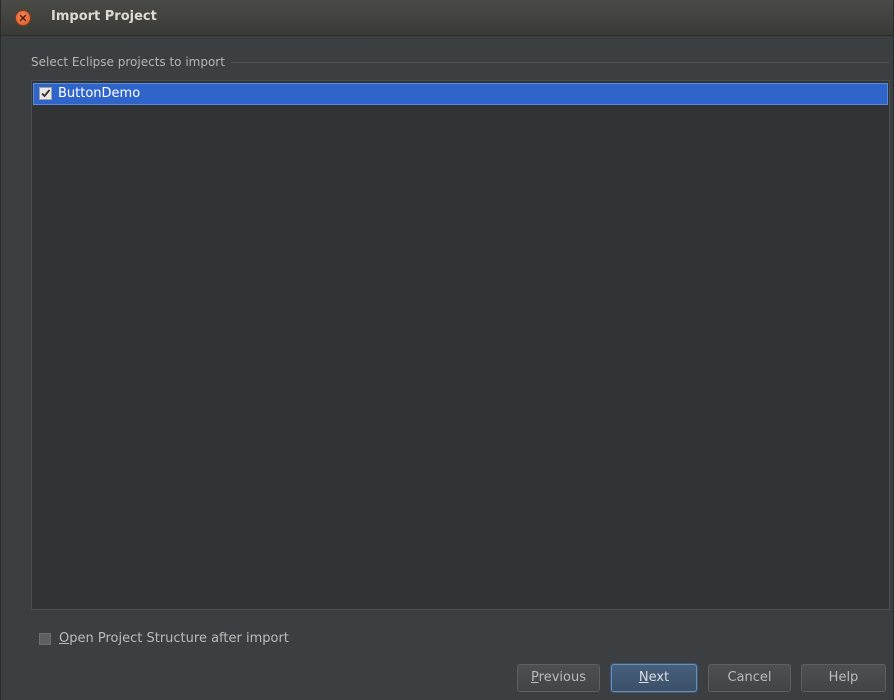  What do you see at coordinates (562, 677) in the screenshot?
I see `previous-label: revious` at bounding box center [562, 677].